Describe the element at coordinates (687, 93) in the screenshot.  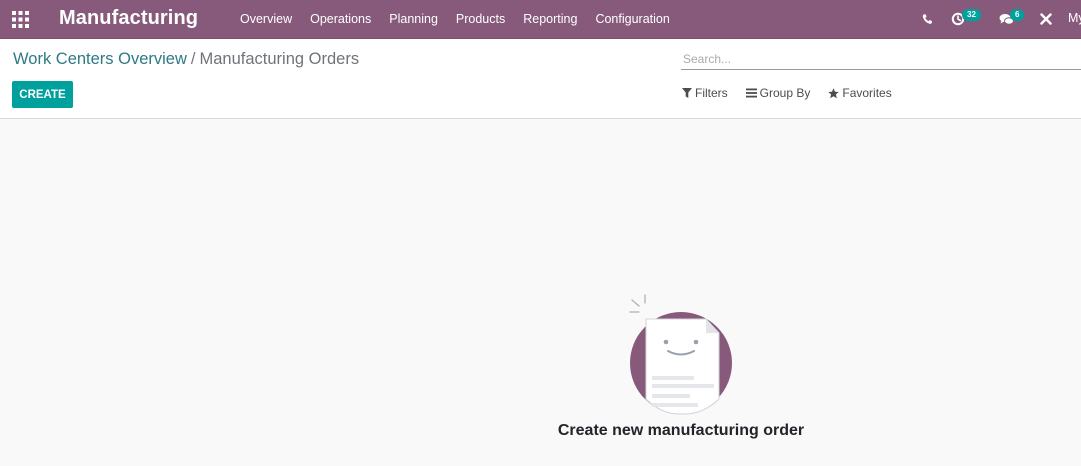
I see `filter-icon` at that location.